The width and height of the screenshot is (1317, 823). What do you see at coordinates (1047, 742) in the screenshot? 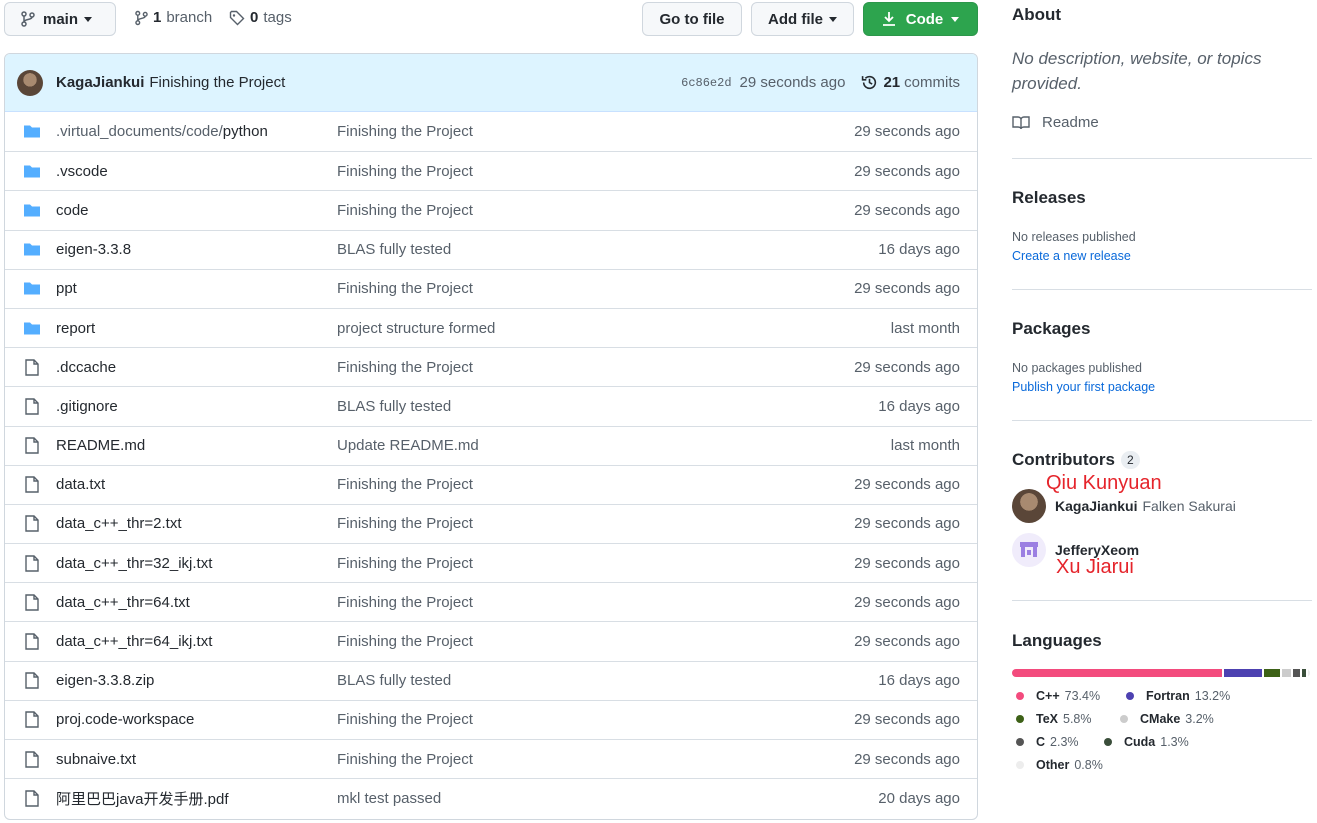
I see `language-item: C 2.3%` at bounding box center [1047, 742].